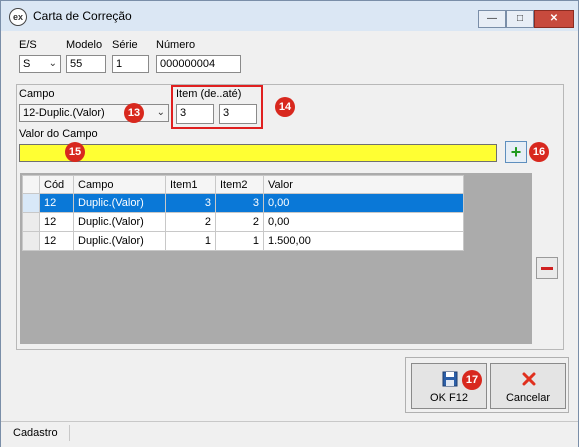 The height and width of the screenshot is (447, 579). Describe the element at coordinates (239, 222) in the screenshot. I see `grid-cell-item2: 2` at that location.